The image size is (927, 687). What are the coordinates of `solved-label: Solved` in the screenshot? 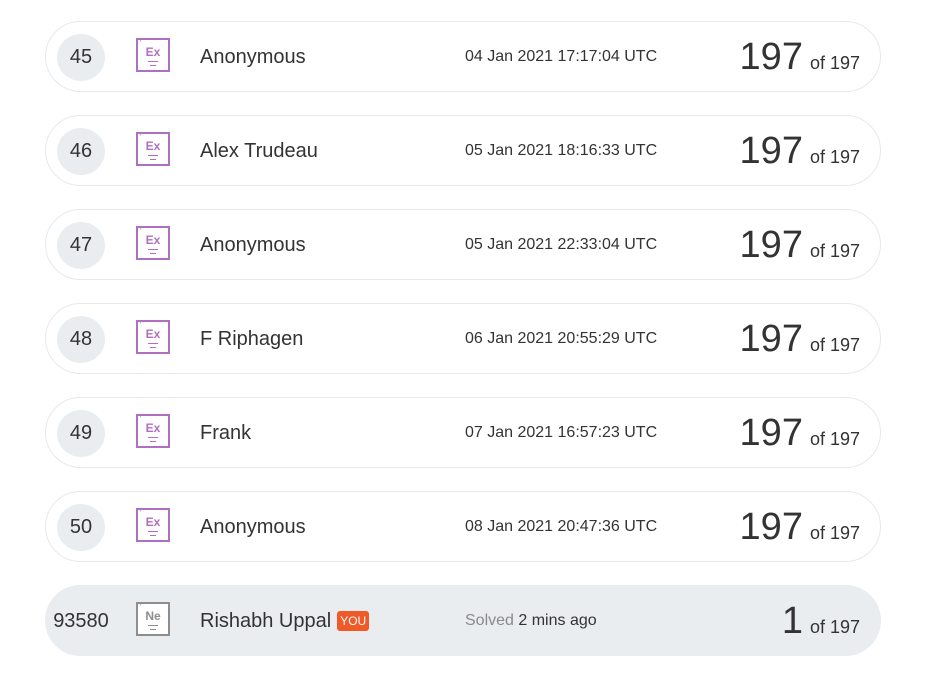 It's located at (489, 620).